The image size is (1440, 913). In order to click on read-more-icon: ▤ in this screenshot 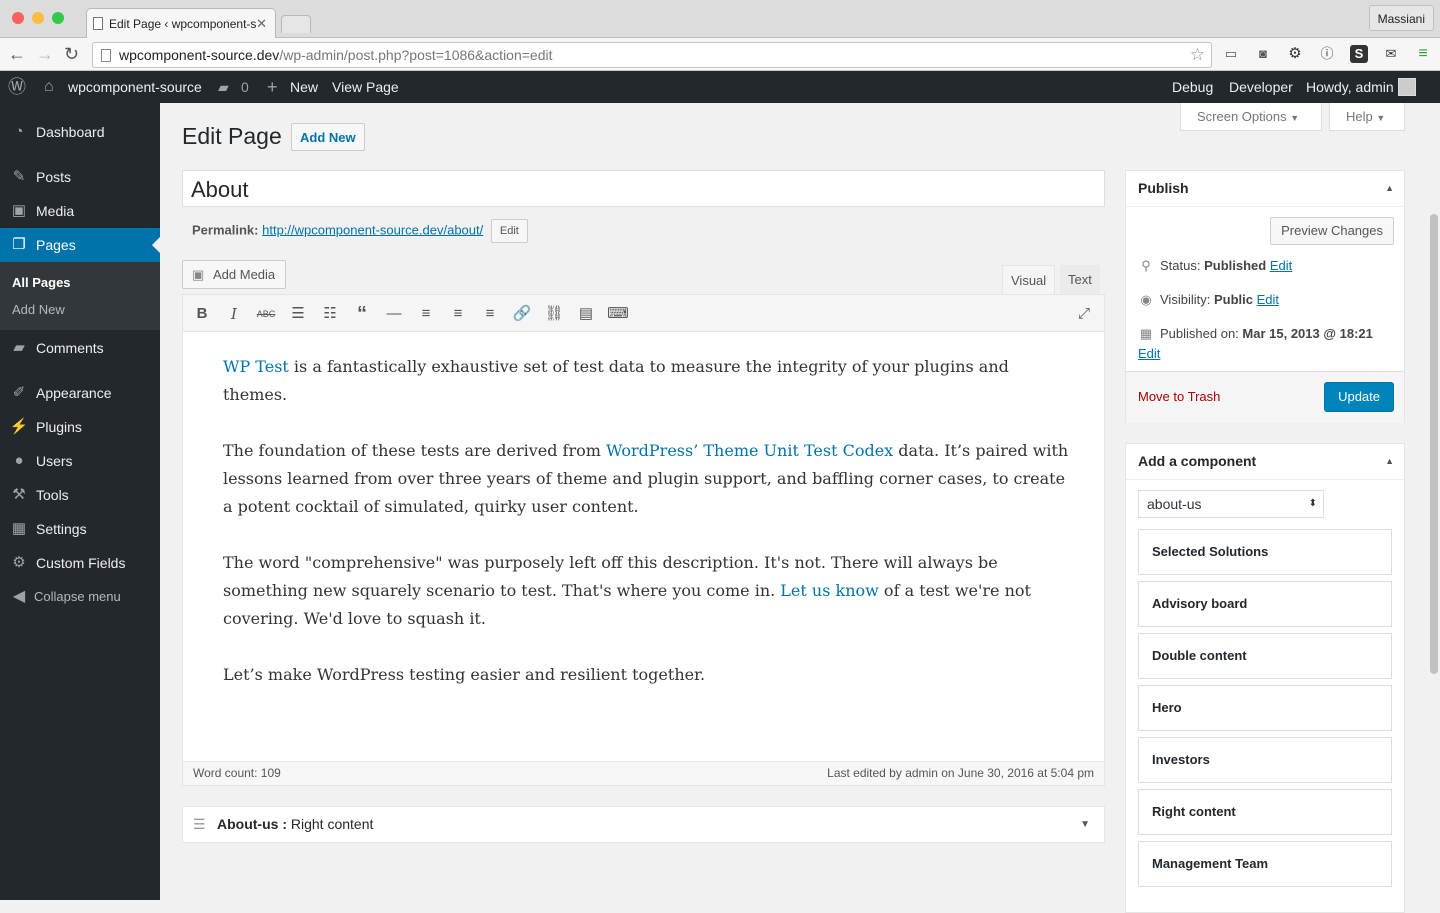, I will do `click(586, 314)`.